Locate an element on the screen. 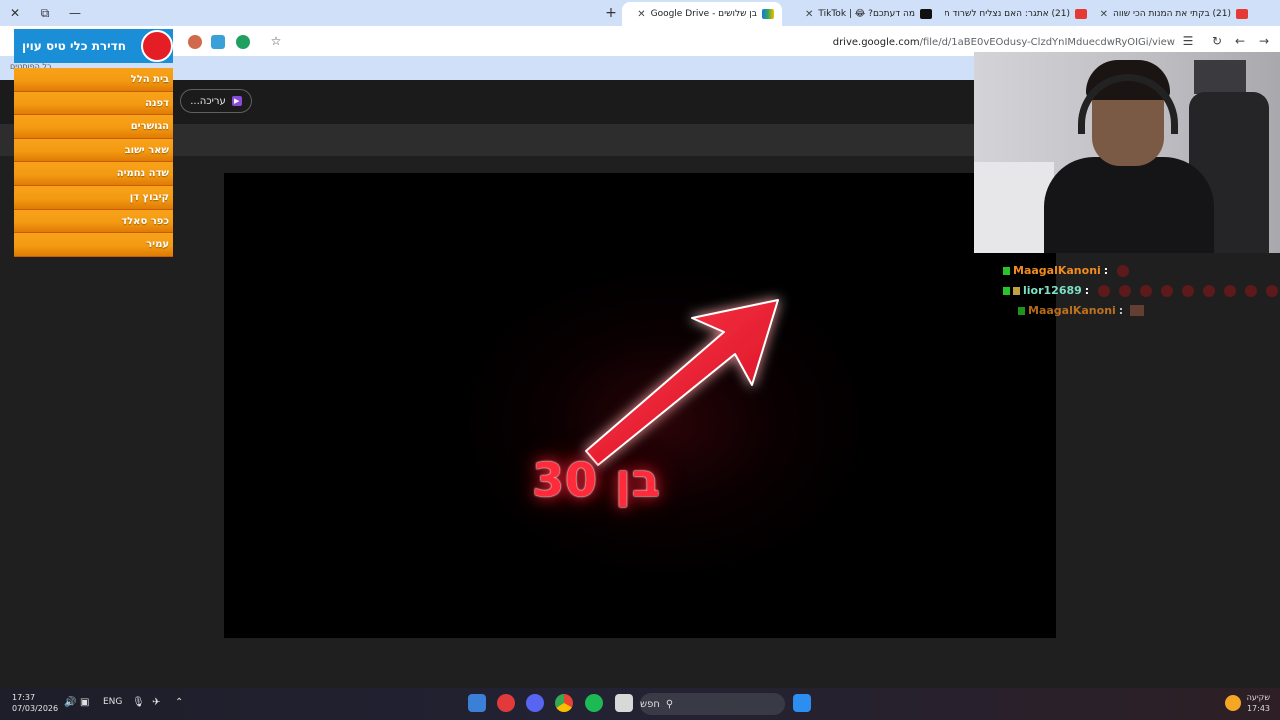 The image size is (1280, 720). chrome-icon is located at coordinates (564, 703).